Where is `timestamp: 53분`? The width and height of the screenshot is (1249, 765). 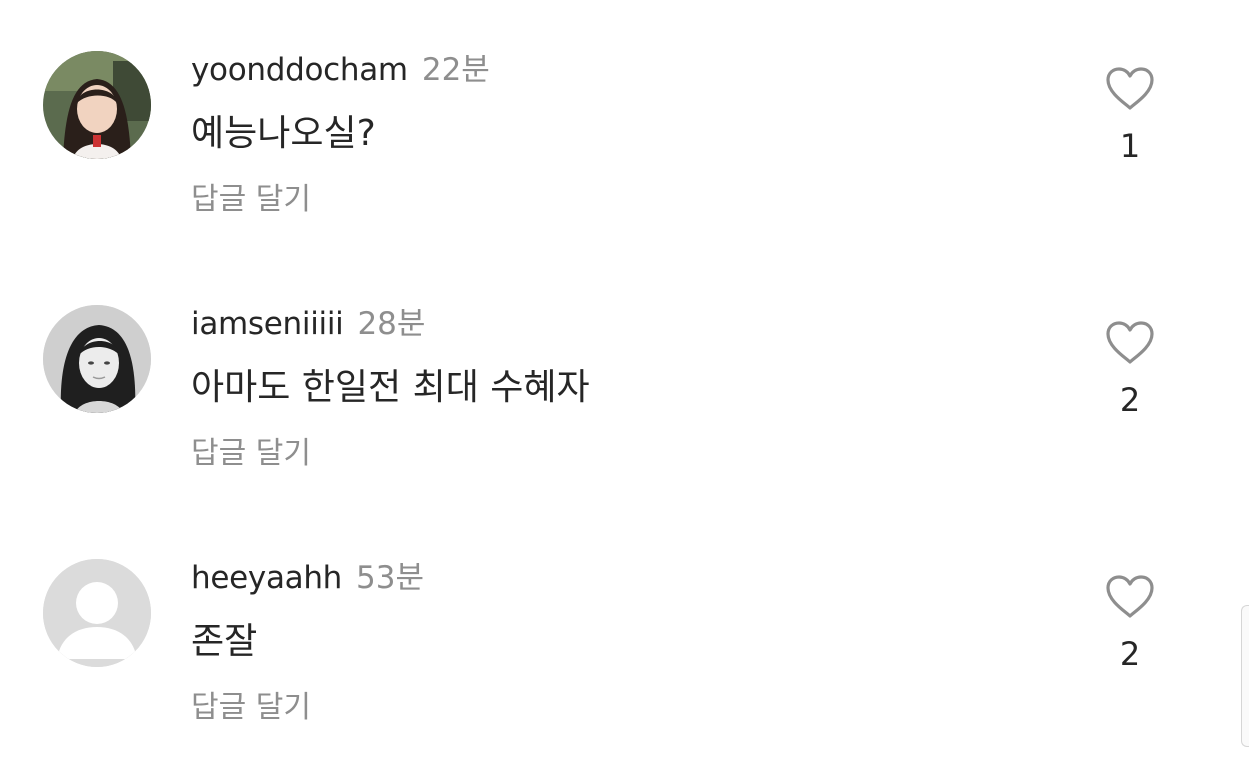 timestamp: 53분 is located at coordinates (390, 578).